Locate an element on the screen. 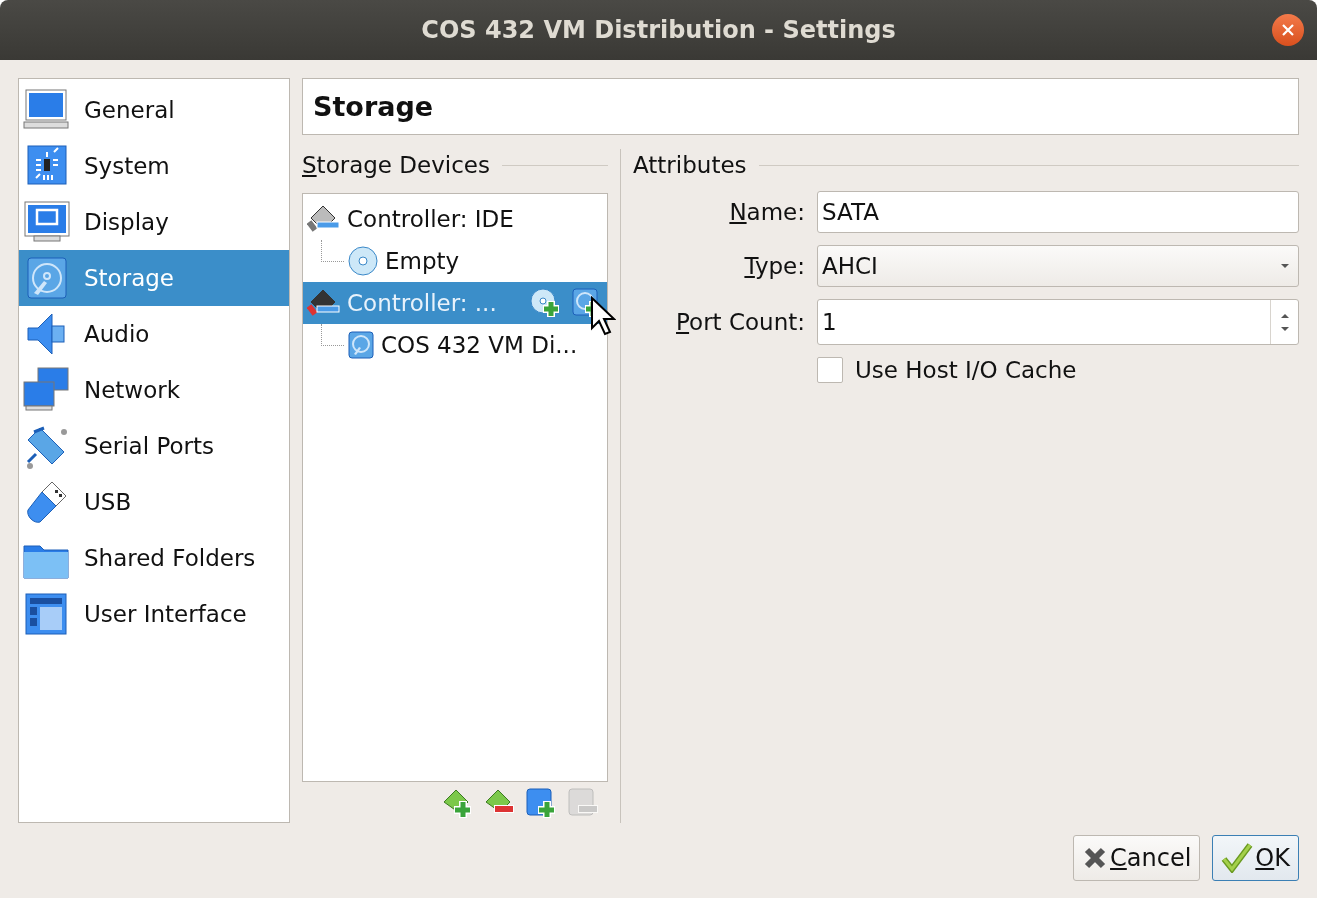  sidebar-item: Shared Folders is located at coordinates (154, 558).